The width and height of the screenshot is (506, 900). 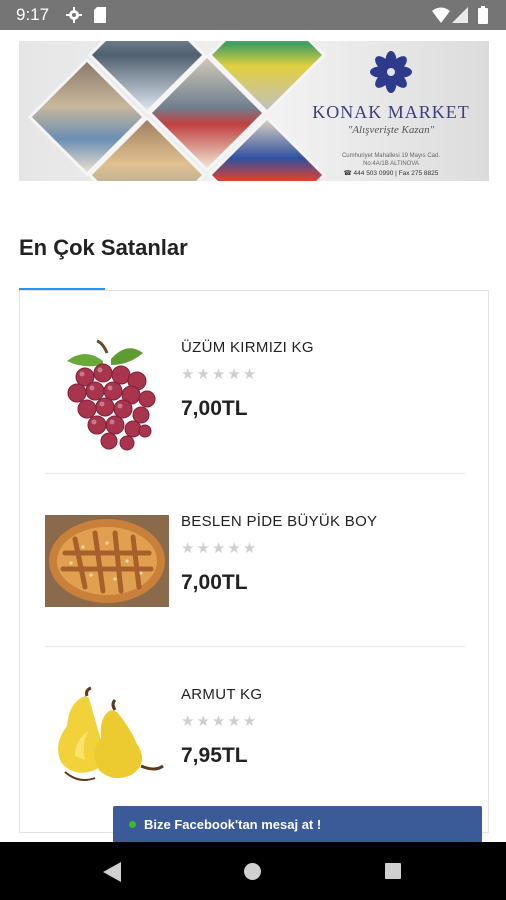 I want to click on system-nav-bar, so click(x=253, y=871).